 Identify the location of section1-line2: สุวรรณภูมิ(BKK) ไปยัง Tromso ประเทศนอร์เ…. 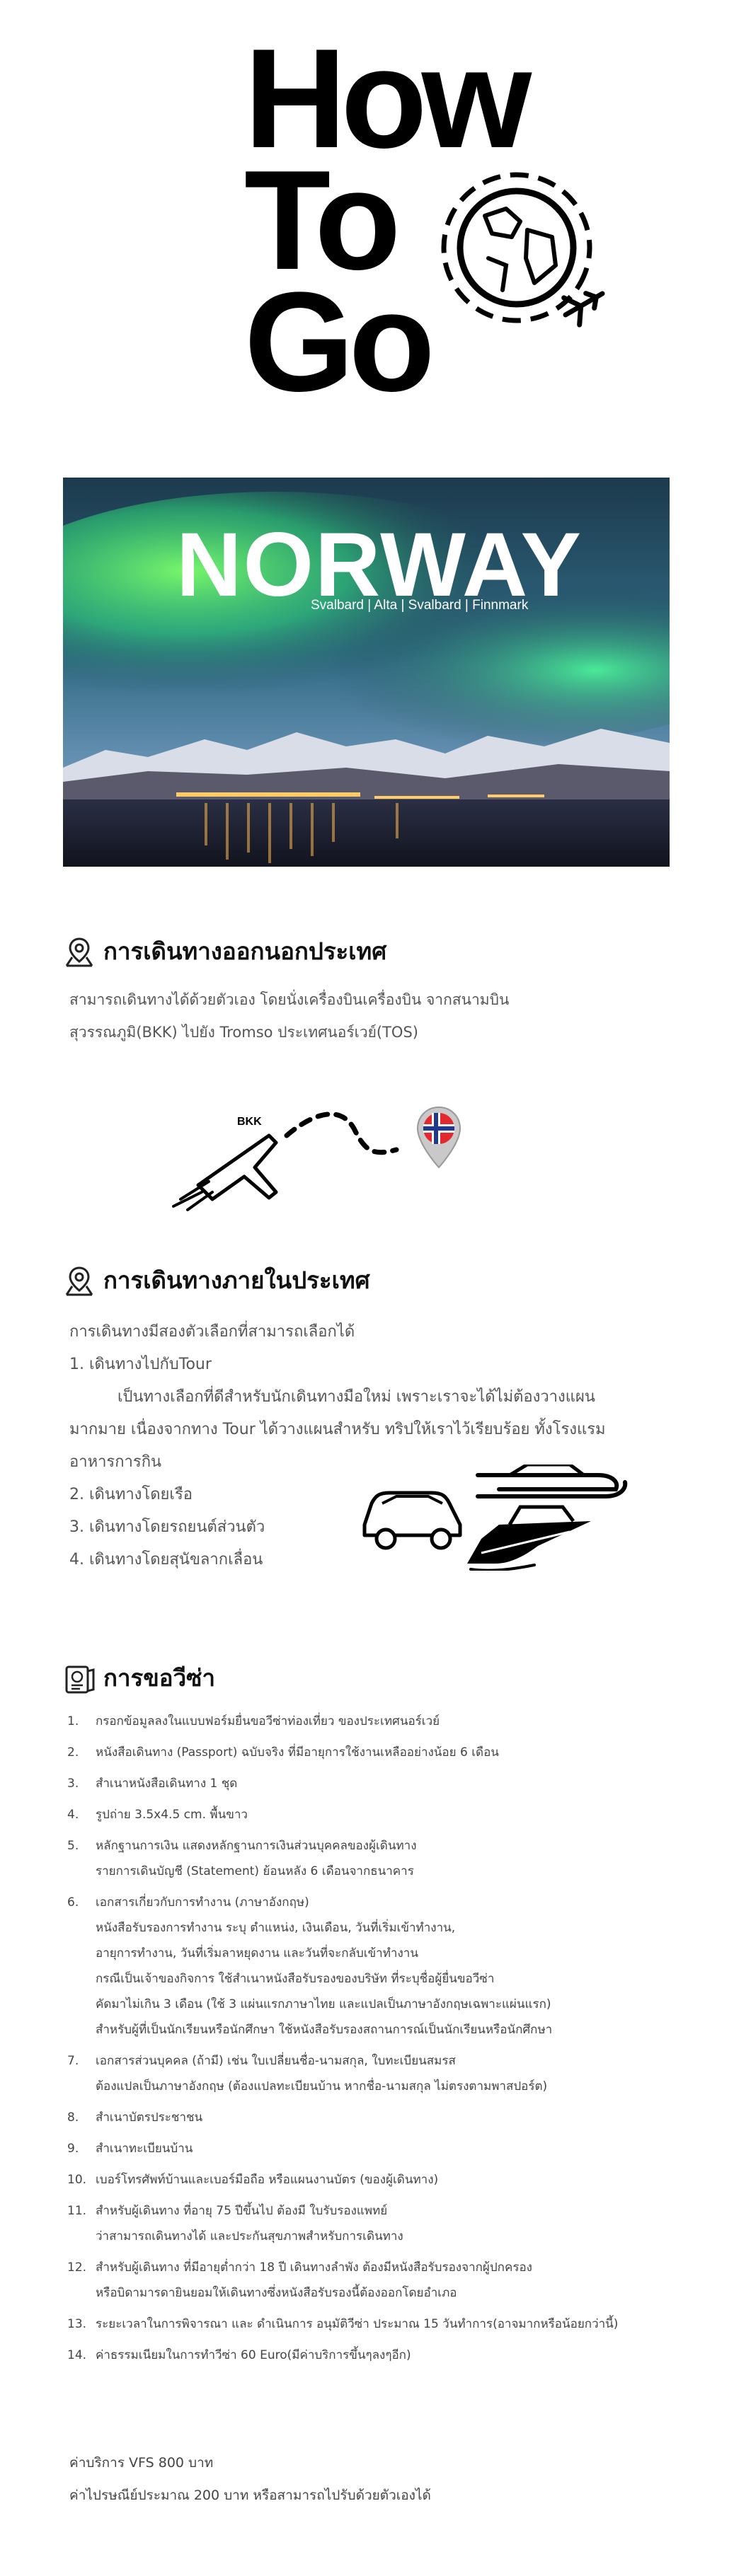
(243, 1032).